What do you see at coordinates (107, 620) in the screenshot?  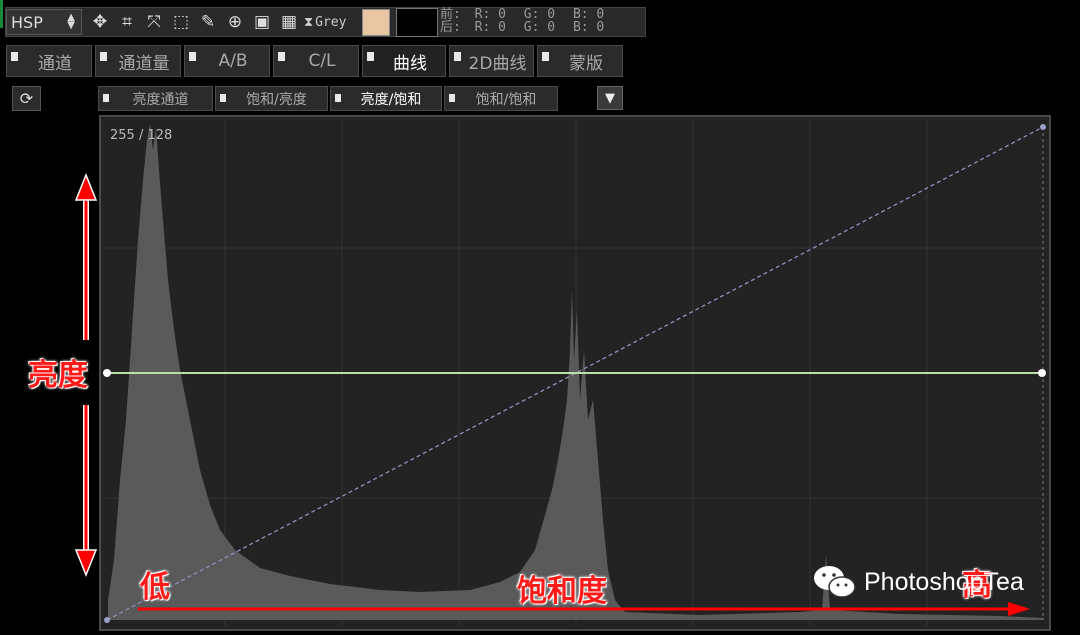 I see `diagonal-point-bottom` at bounding box center [107, 620].